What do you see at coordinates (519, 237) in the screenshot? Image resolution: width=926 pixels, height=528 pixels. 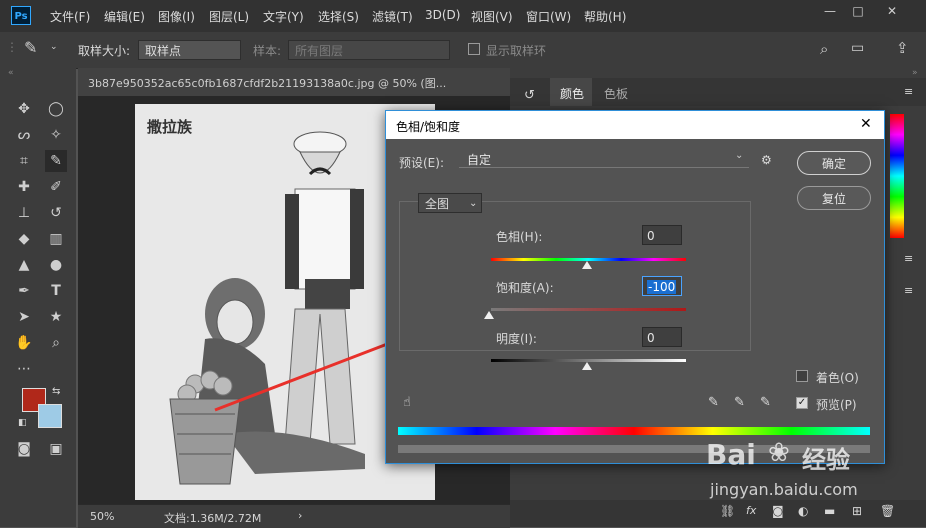 I see `hue-label: 色相(H):` at bounding box center [519, 237].